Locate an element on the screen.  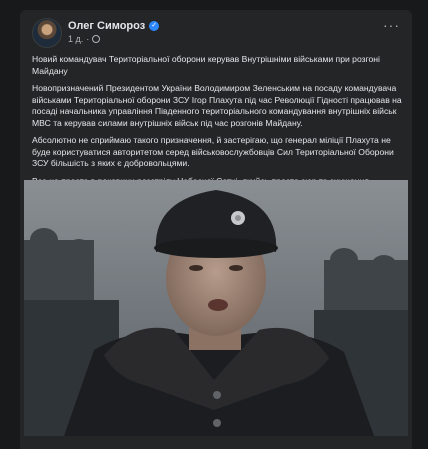
post-header: Олег Симороз ✓ 1 д. · ··· is located at coordinates (216, 33).